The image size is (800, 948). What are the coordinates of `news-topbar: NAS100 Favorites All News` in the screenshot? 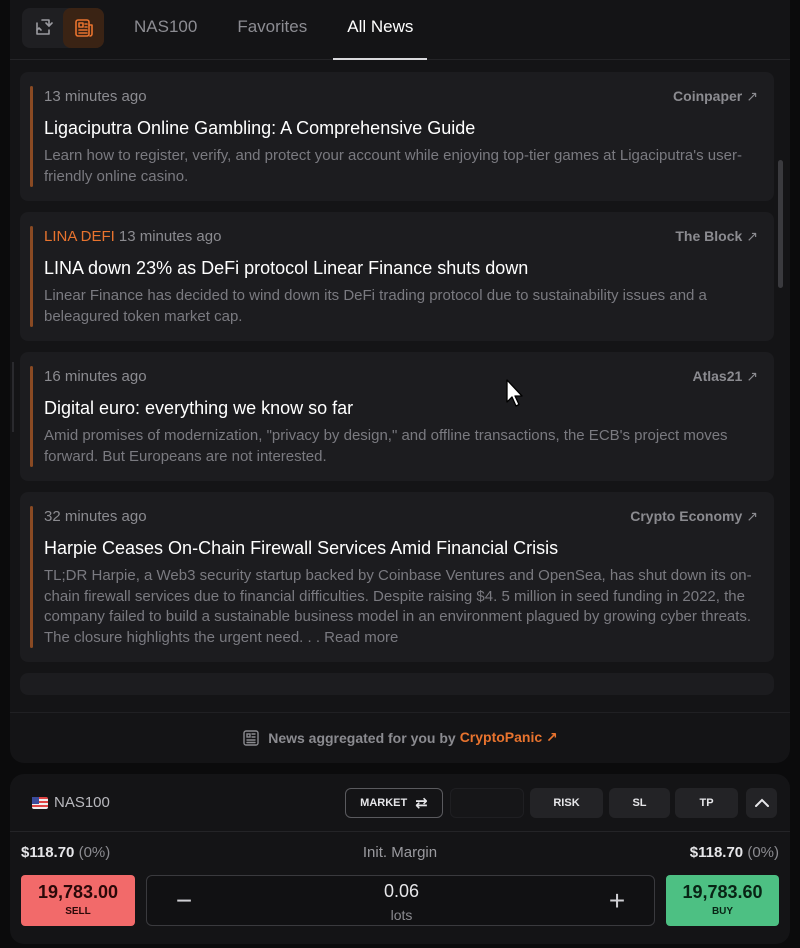 It's located at (400, 30).